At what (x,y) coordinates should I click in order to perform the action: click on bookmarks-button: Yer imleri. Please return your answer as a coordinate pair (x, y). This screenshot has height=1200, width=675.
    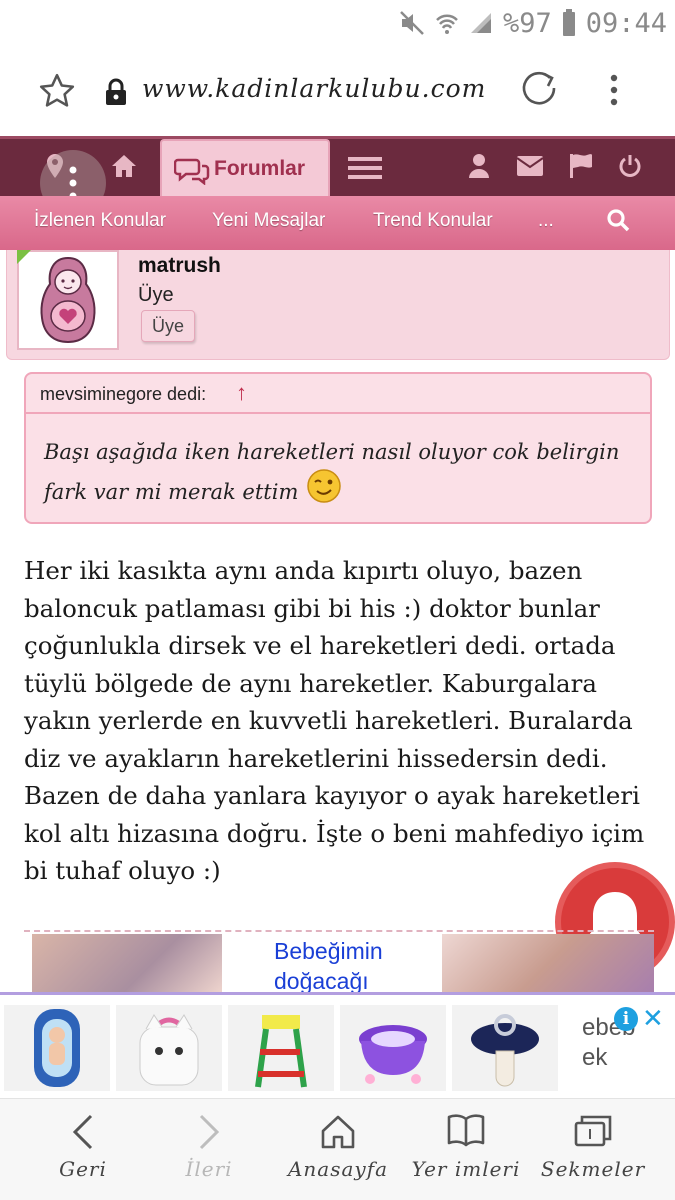
    Looking at the image, I should click on (466, 1149).